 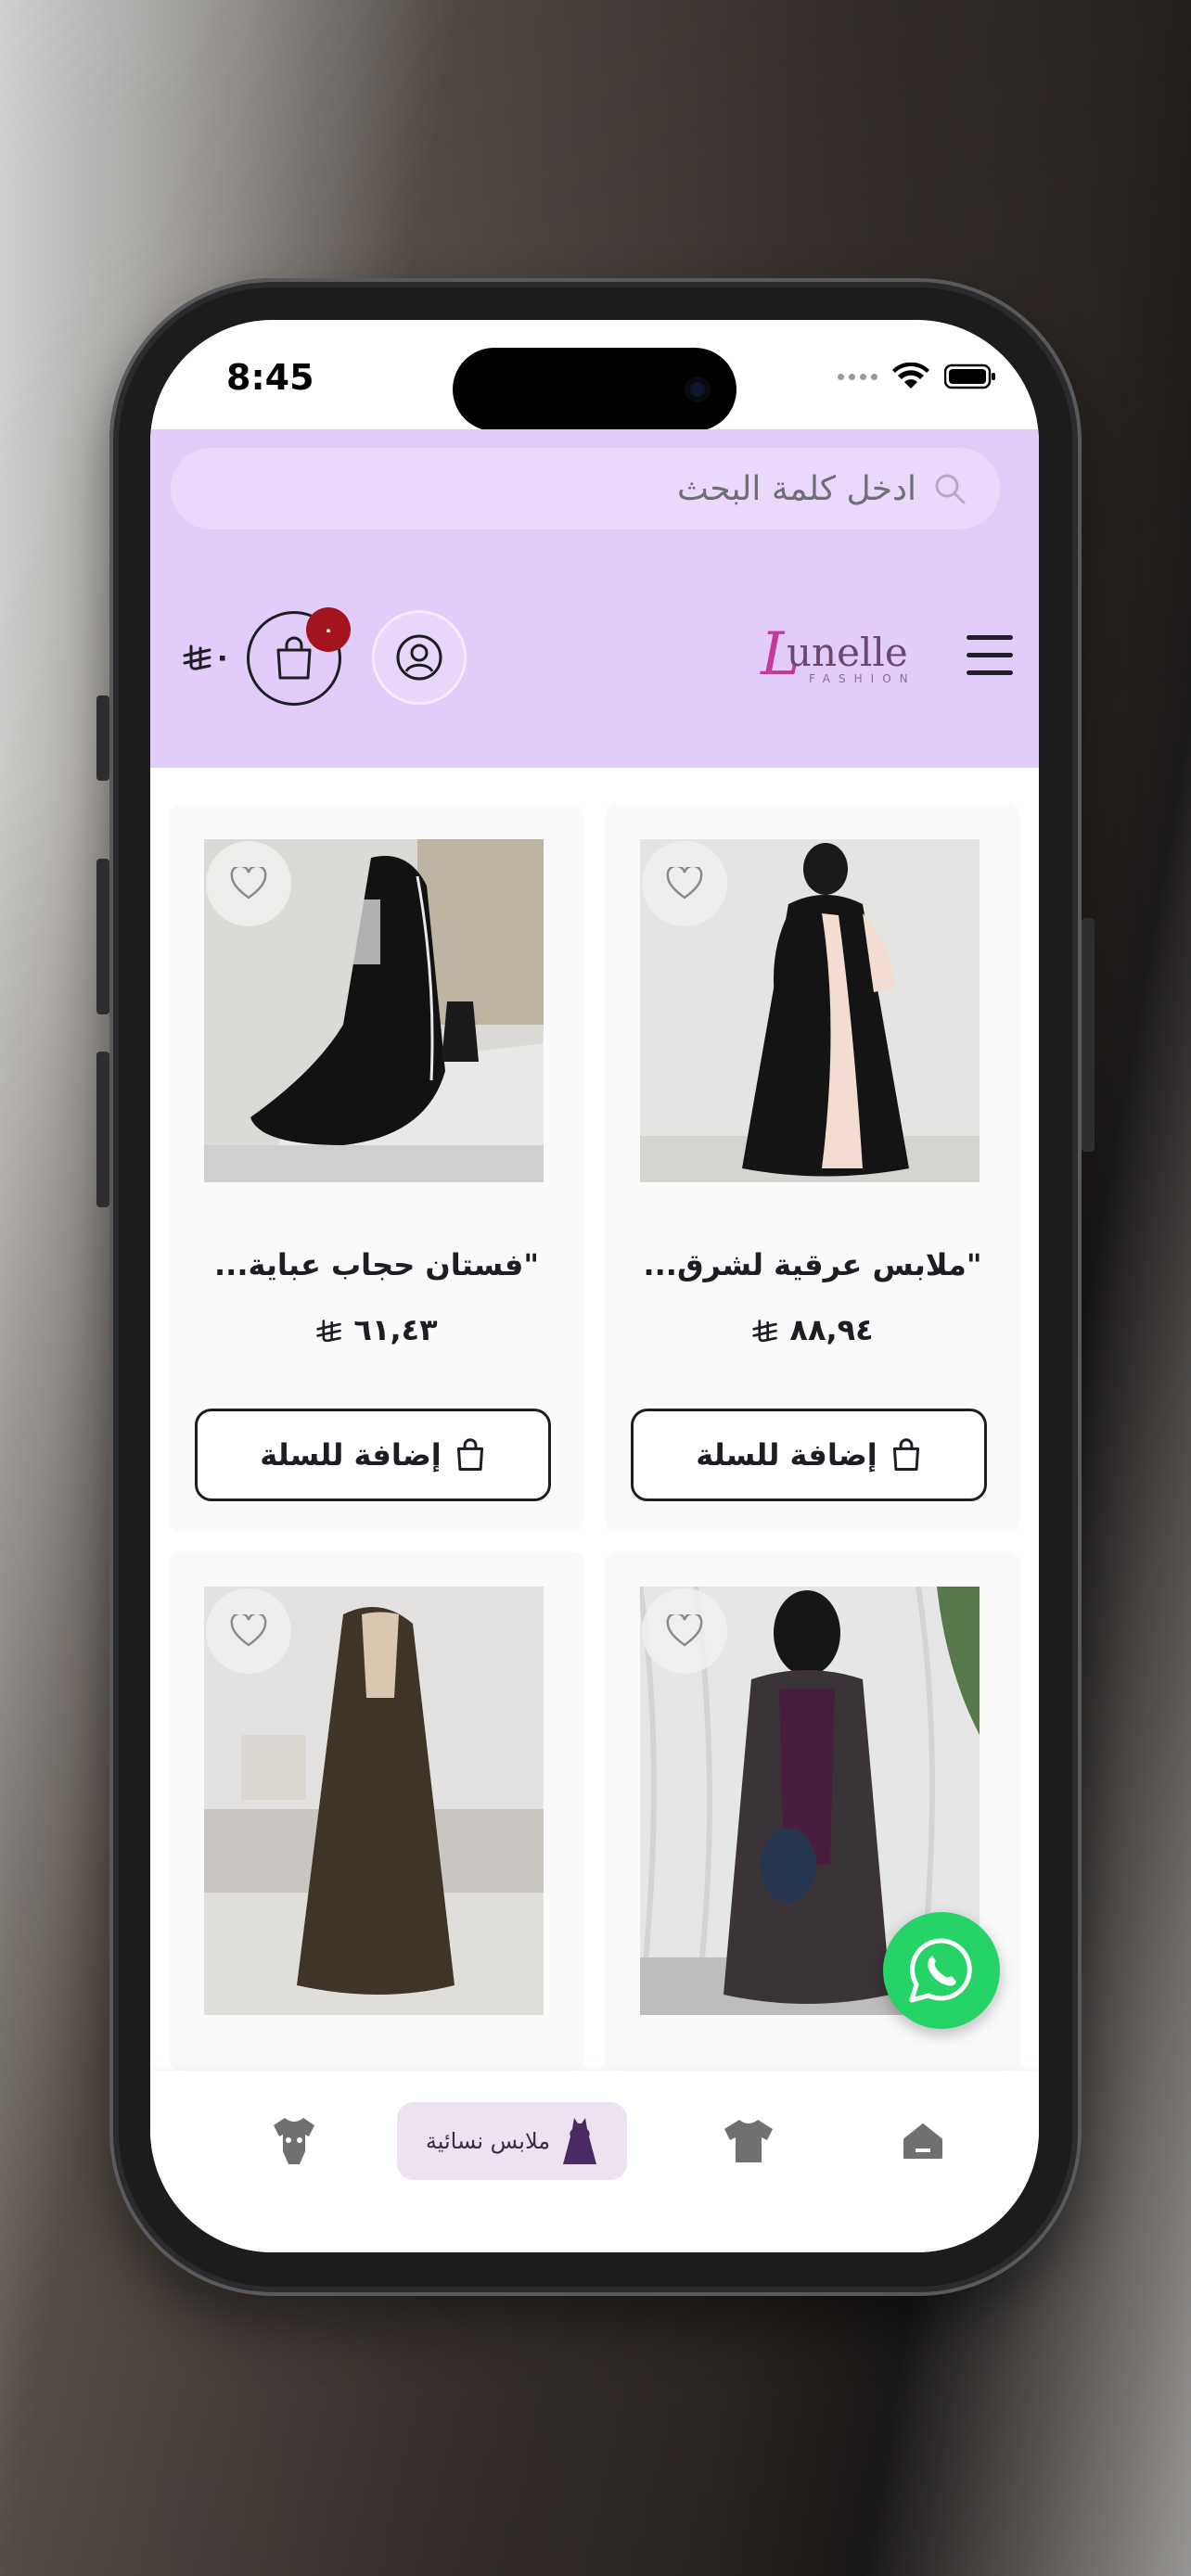 I want to click on cart-total-value: ٠, so click(x=222, y=656).